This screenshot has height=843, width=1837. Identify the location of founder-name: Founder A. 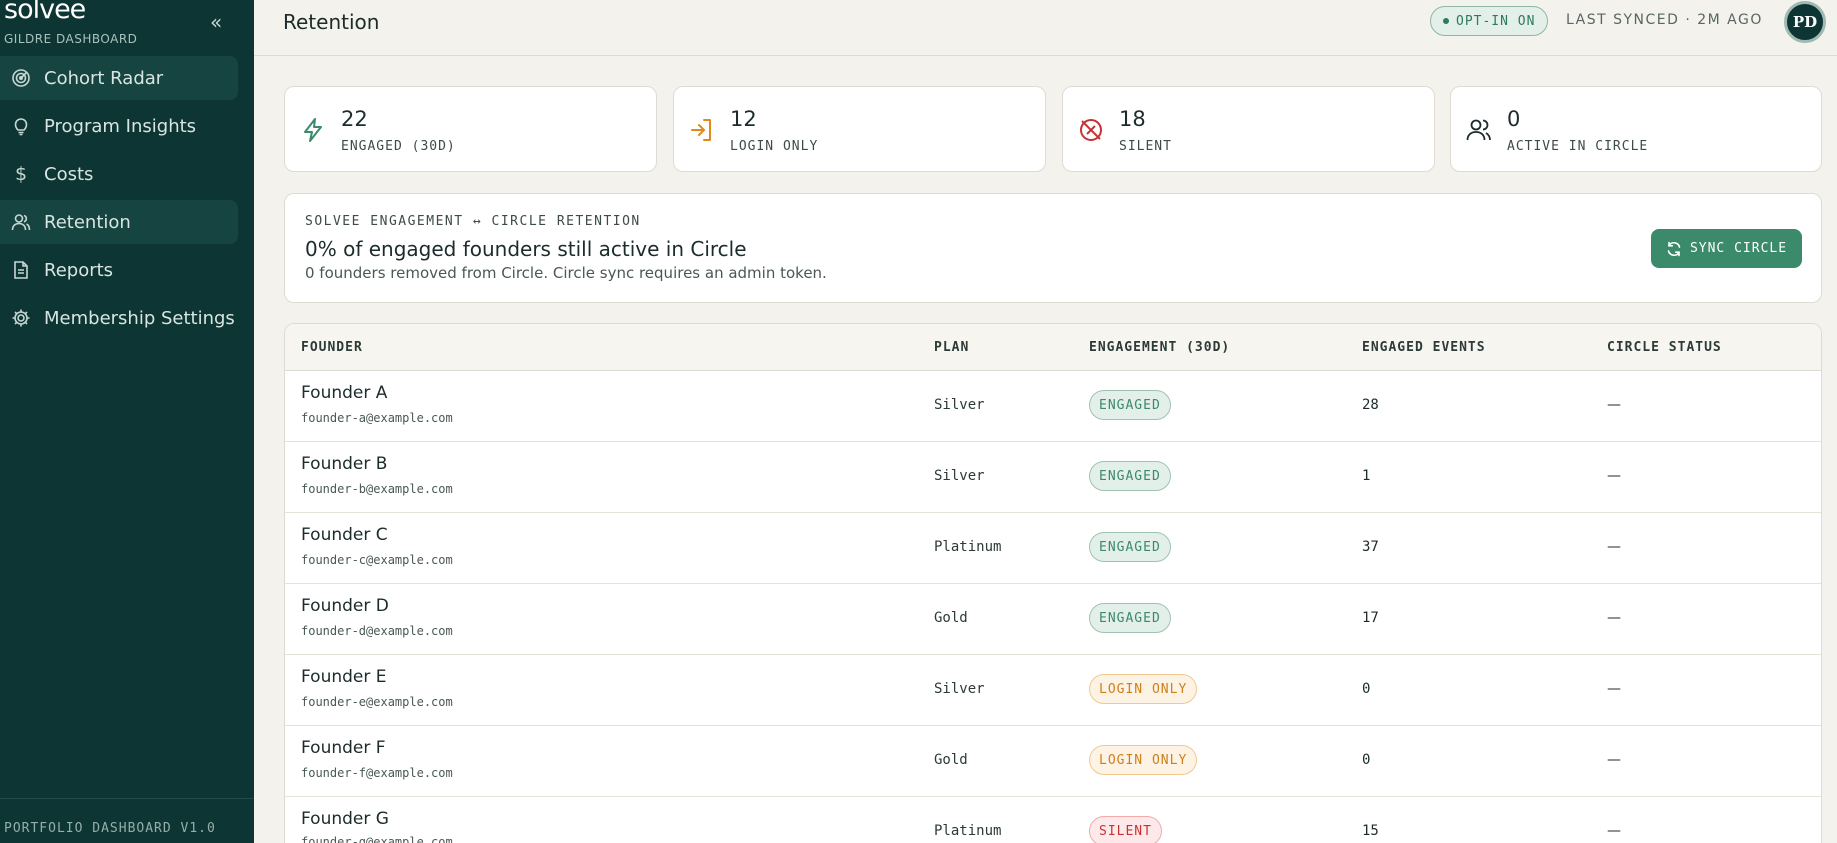
(344, 393).